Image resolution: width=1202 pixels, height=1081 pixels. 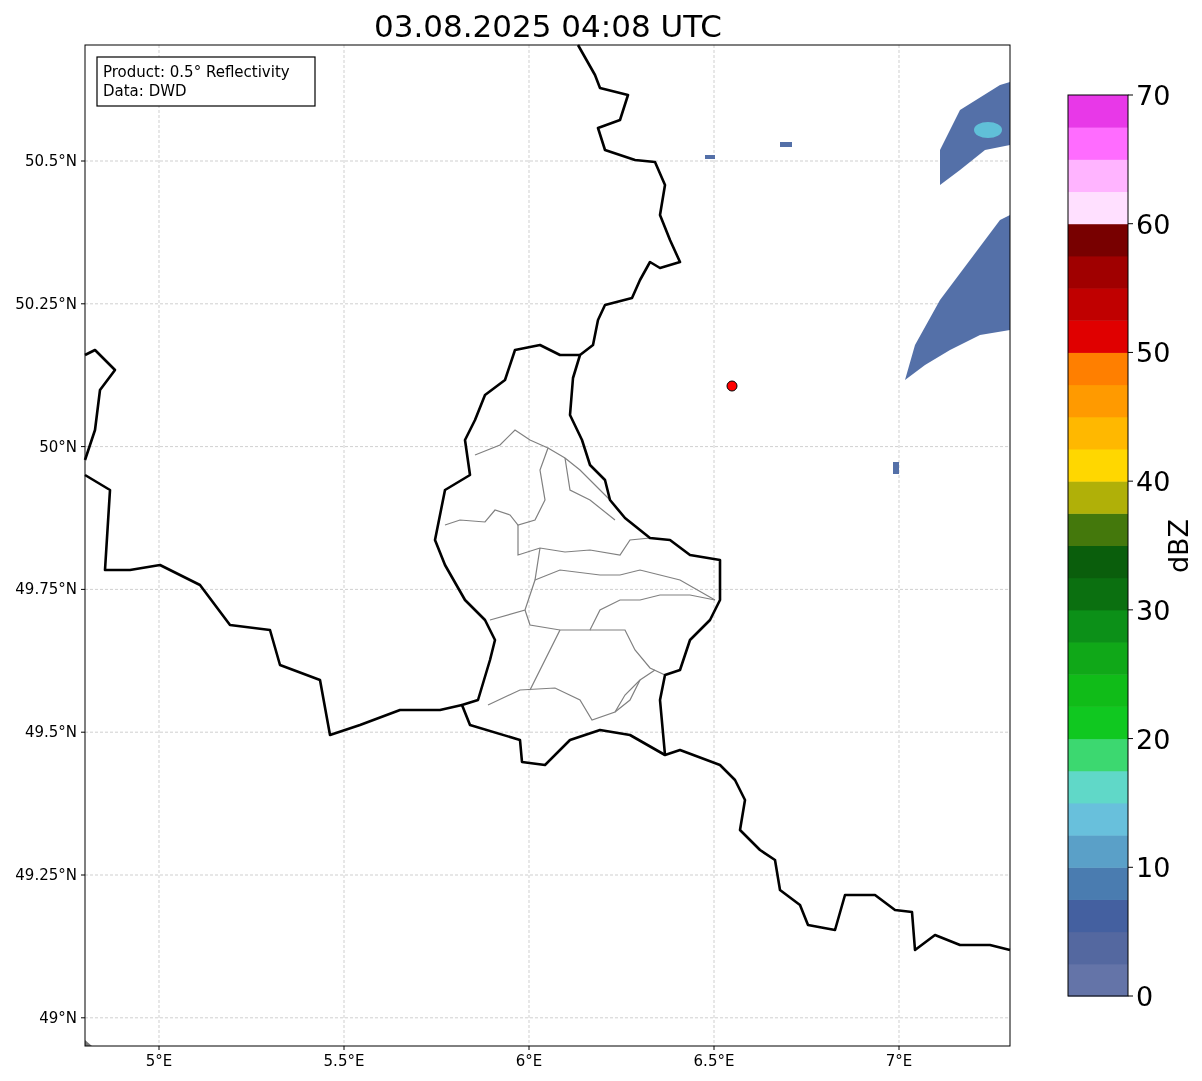 What do you see at coordinates (50, 732) in the screenshot?
I see `latitude-label: 49.5°N` at bounding box center [50, 732].